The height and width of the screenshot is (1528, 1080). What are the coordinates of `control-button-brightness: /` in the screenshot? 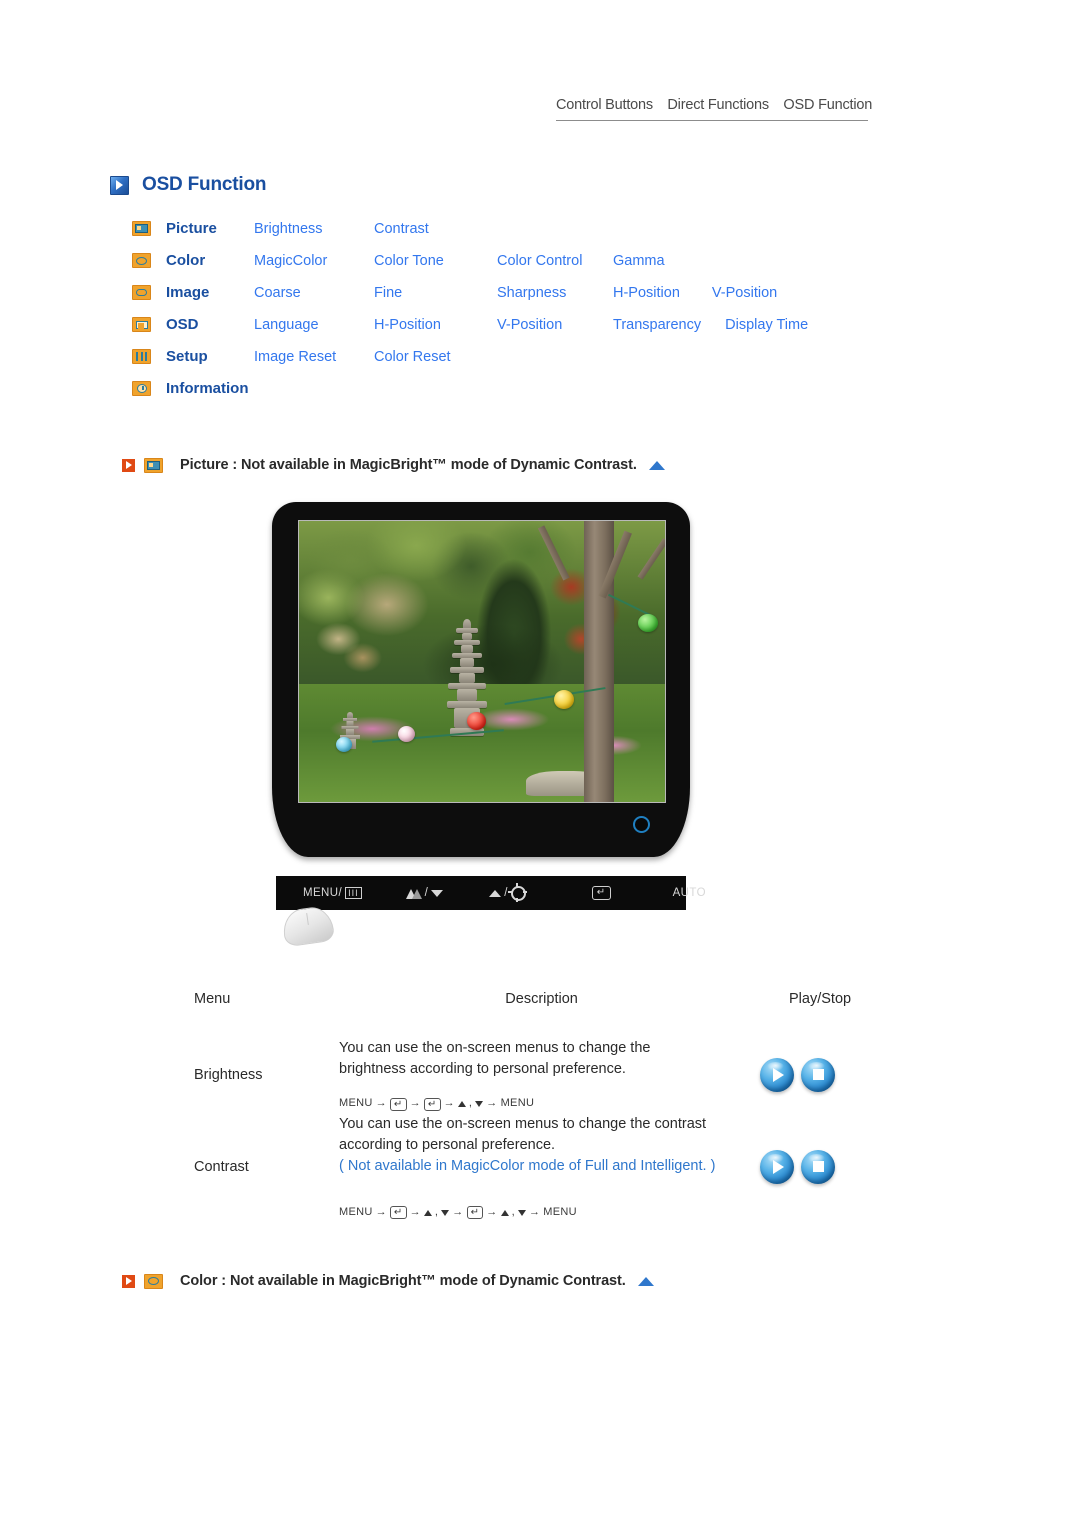 It's located at (507, 891).